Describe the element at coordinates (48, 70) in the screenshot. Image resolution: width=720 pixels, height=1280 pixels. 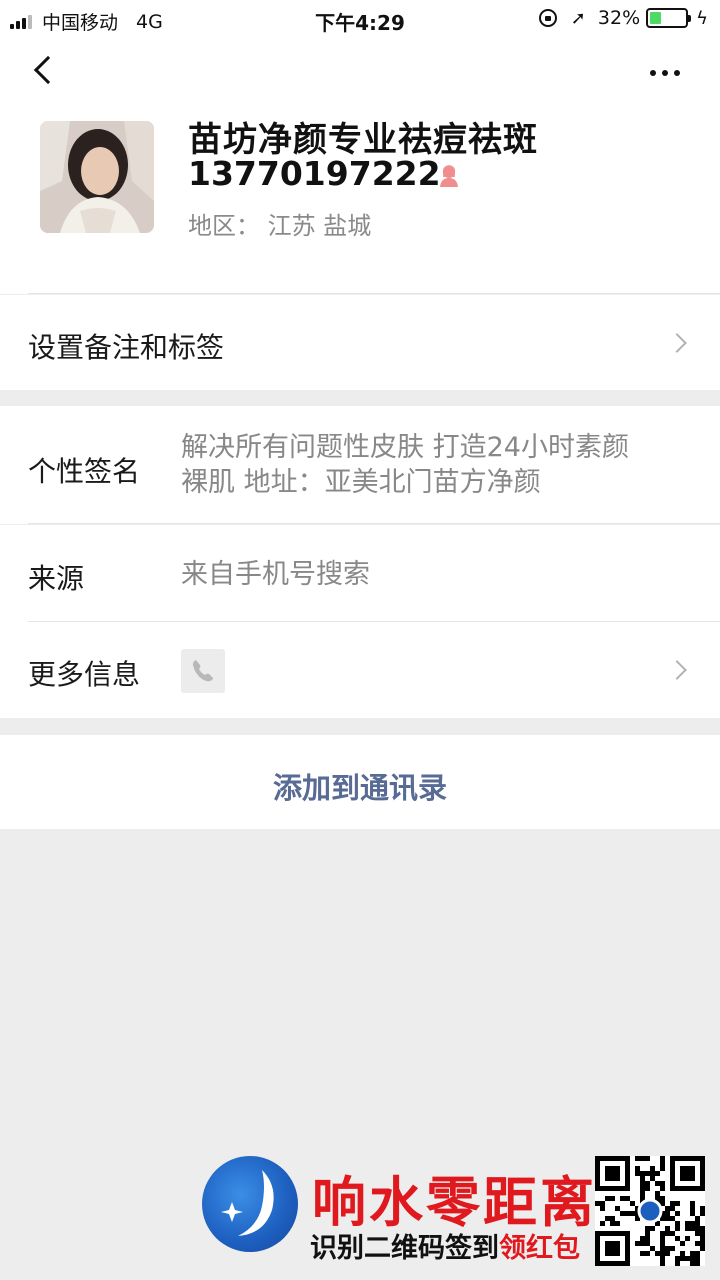
I see `back-arrow-icon` at that location.